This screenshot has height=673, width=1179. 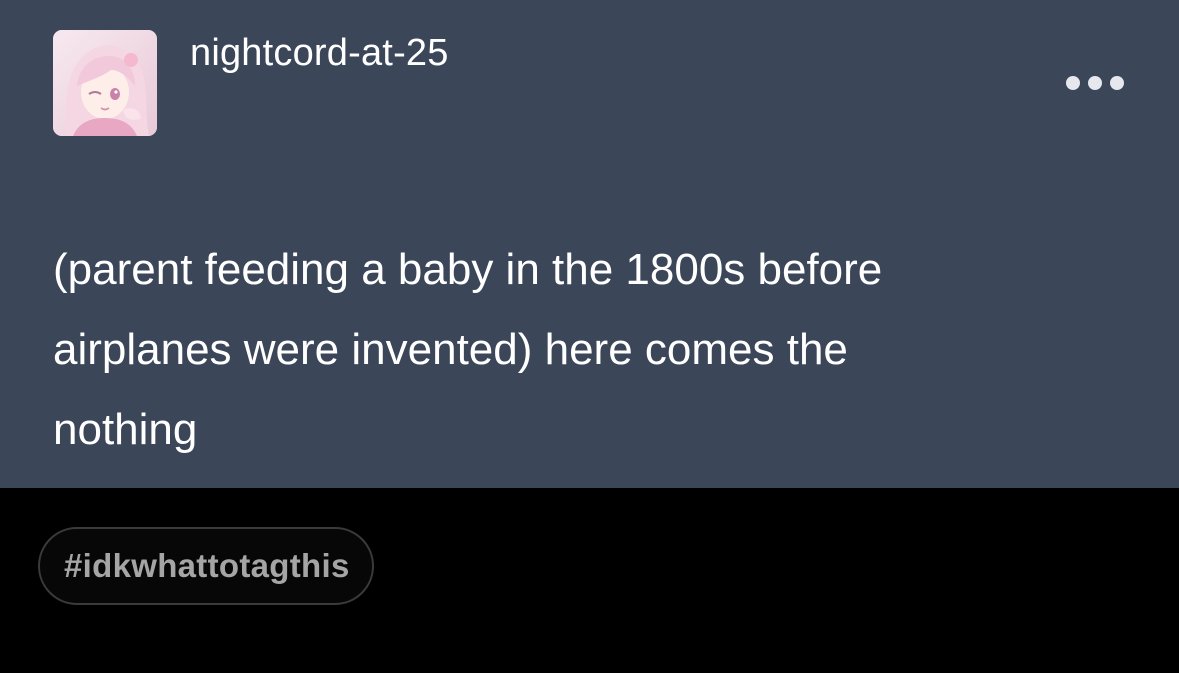 I want to click on user-avatar, so click(x=105, y=83).